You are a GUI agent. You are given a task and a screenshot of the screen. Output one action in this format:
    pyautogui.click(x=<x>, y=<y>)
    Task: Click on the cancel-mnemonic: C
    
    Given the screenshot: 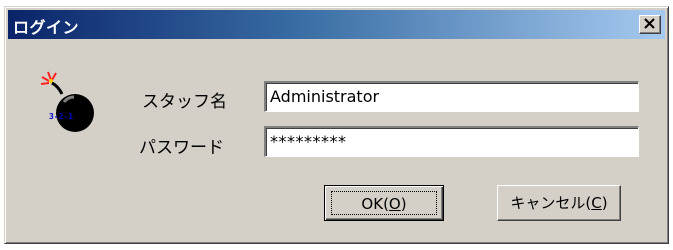 What is the action you would take?
    pyautogui.click(x=596, y=203)
    